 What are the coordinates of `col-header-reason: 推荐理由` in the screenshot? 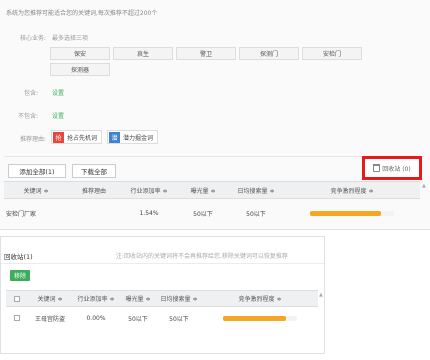 It's located at (93, 191).